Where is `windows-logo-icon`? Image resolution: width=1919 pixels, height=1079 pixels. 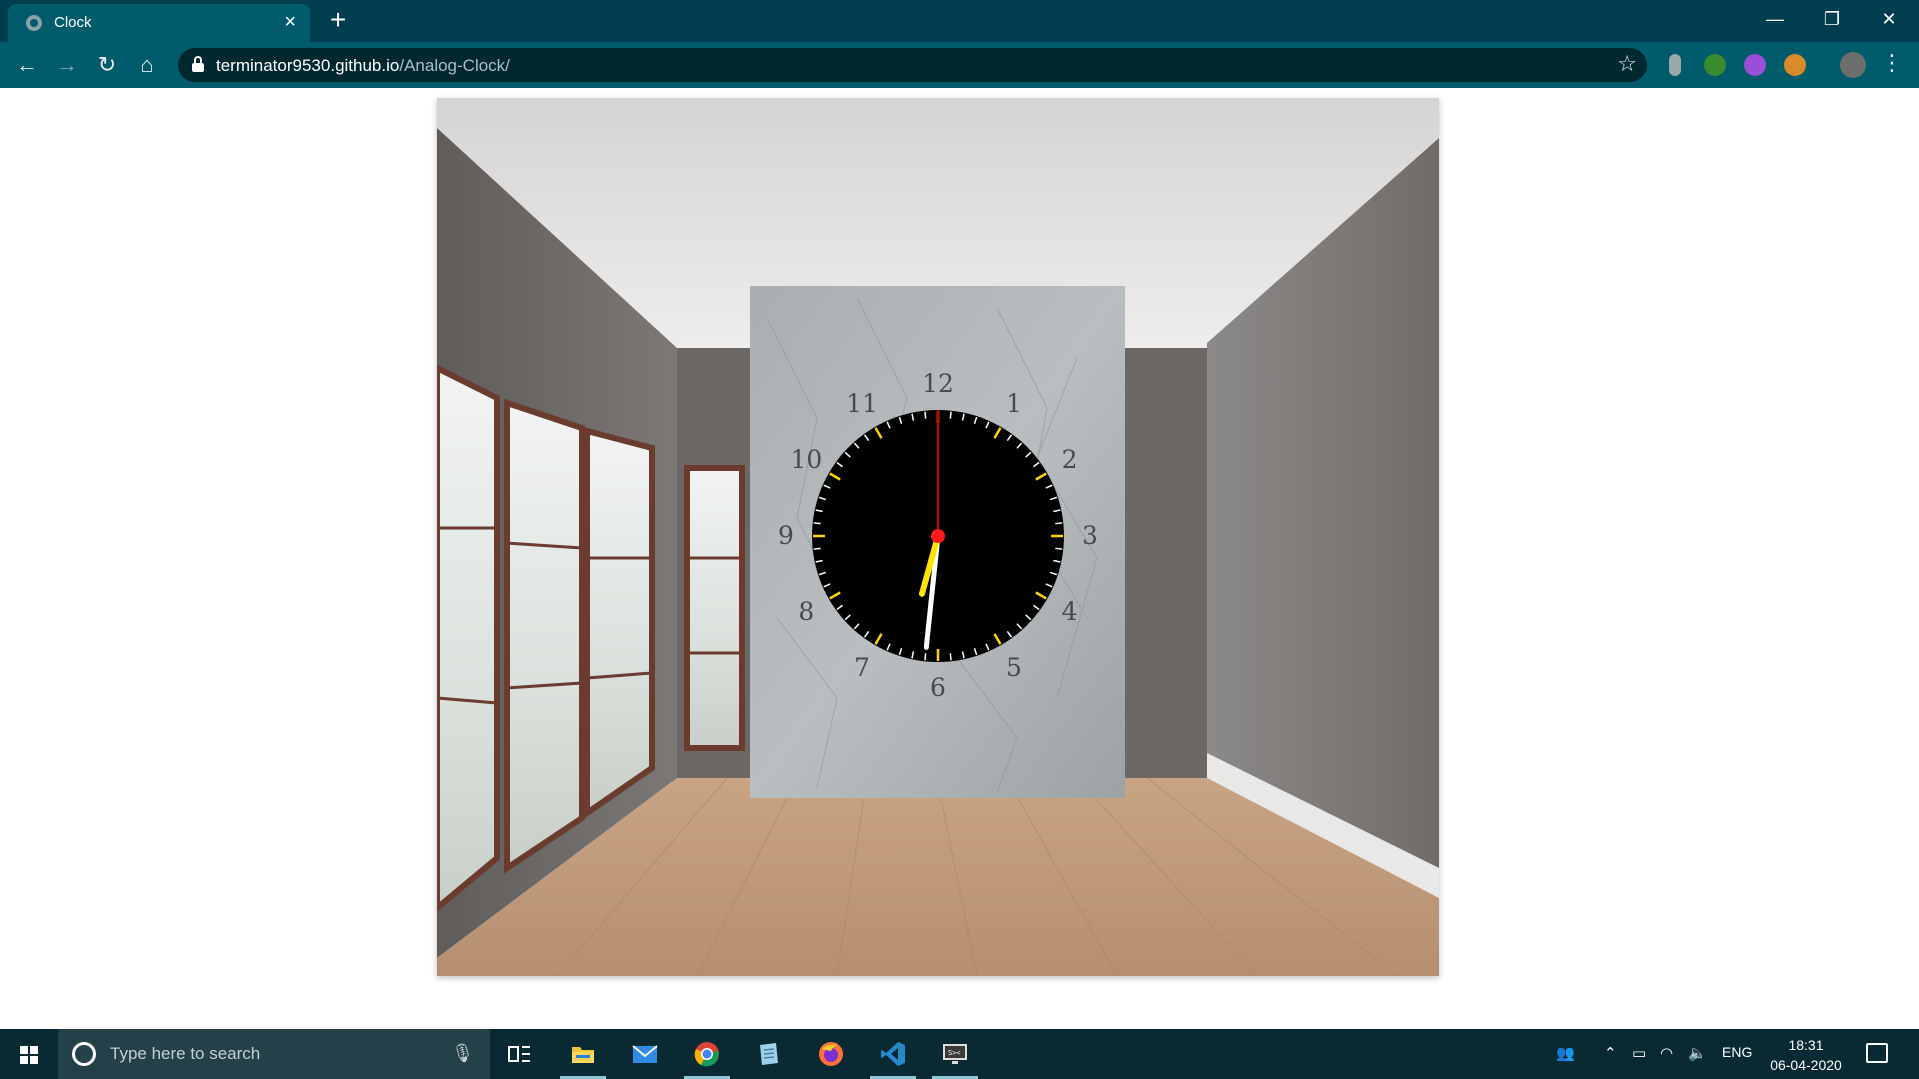 windows-logo-icon is located at coordinates (29, 1055).